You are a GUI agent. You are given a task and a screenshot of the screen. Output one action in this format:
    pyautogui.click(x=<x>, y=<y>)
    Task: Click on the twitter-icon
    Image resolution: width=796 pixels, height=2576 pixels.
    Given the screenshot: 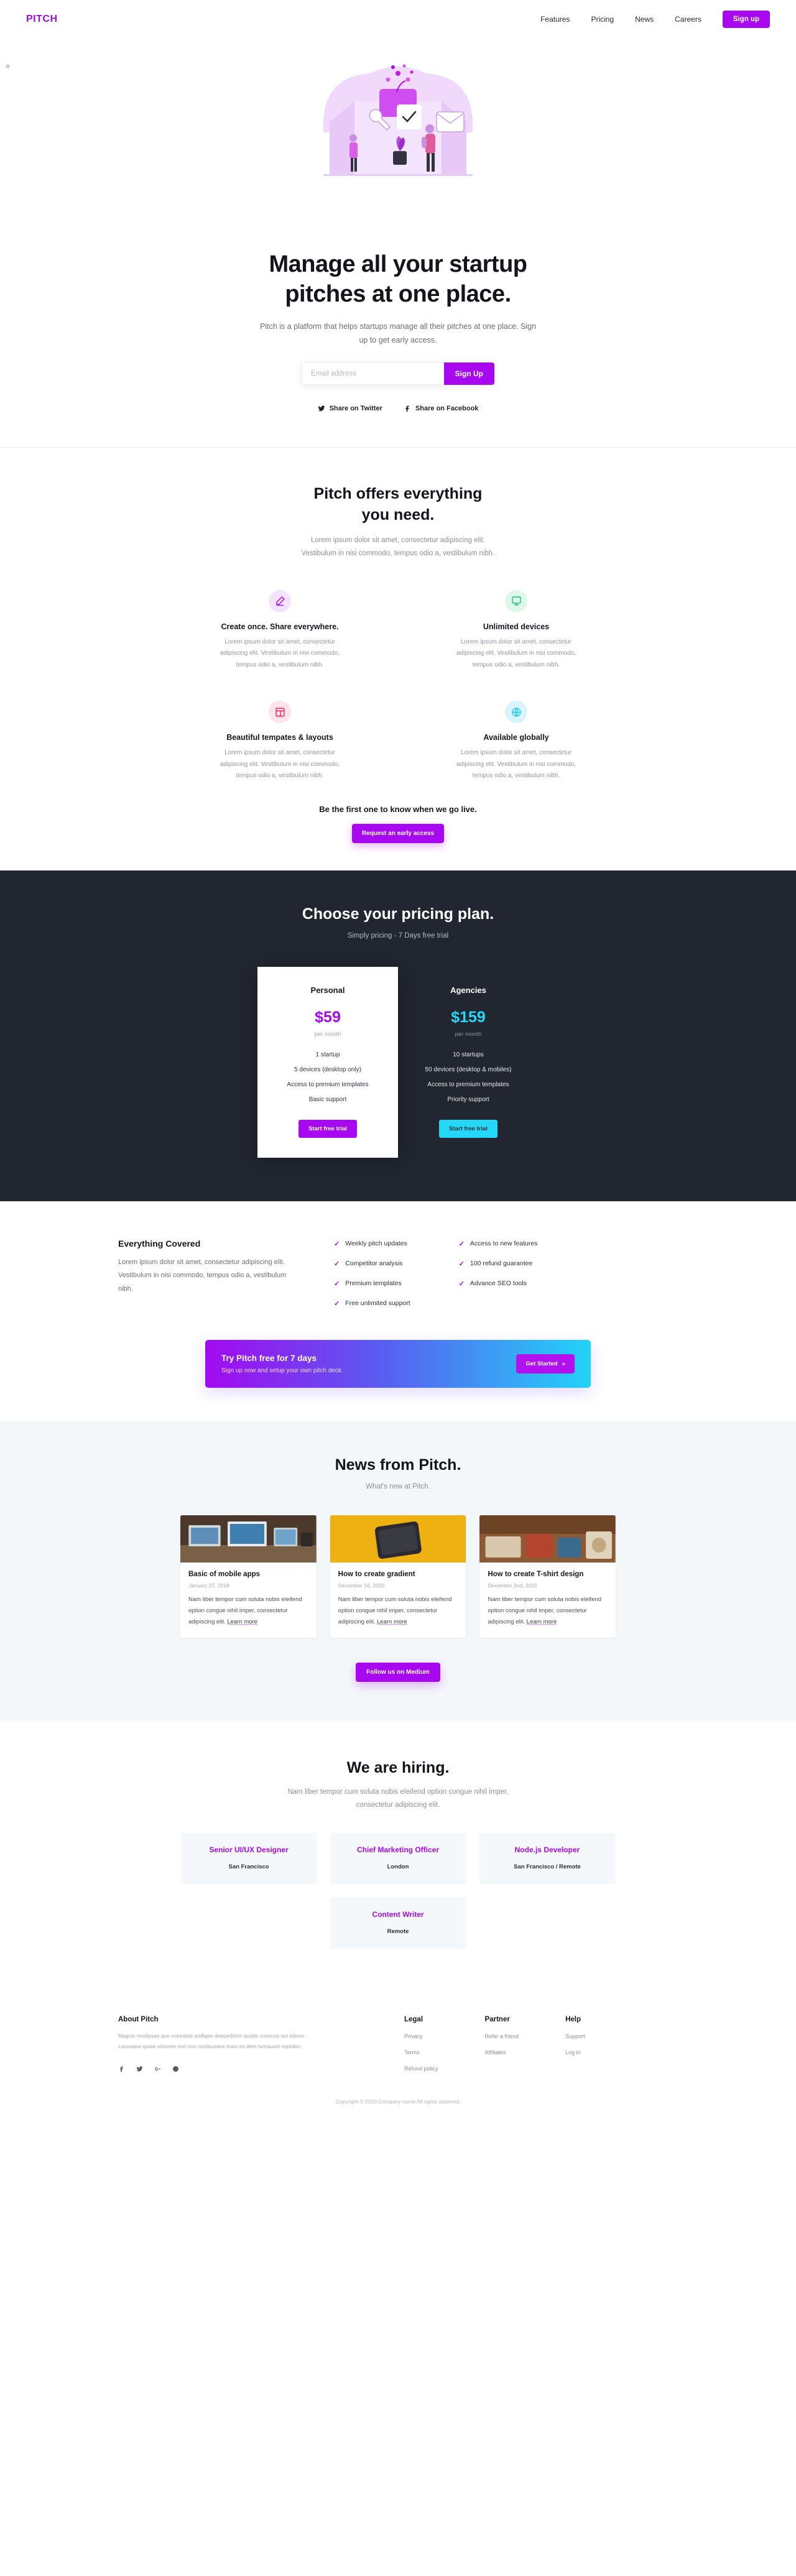 What is the action you would take?
    pyautogui.click(x=139, y=2069)
    